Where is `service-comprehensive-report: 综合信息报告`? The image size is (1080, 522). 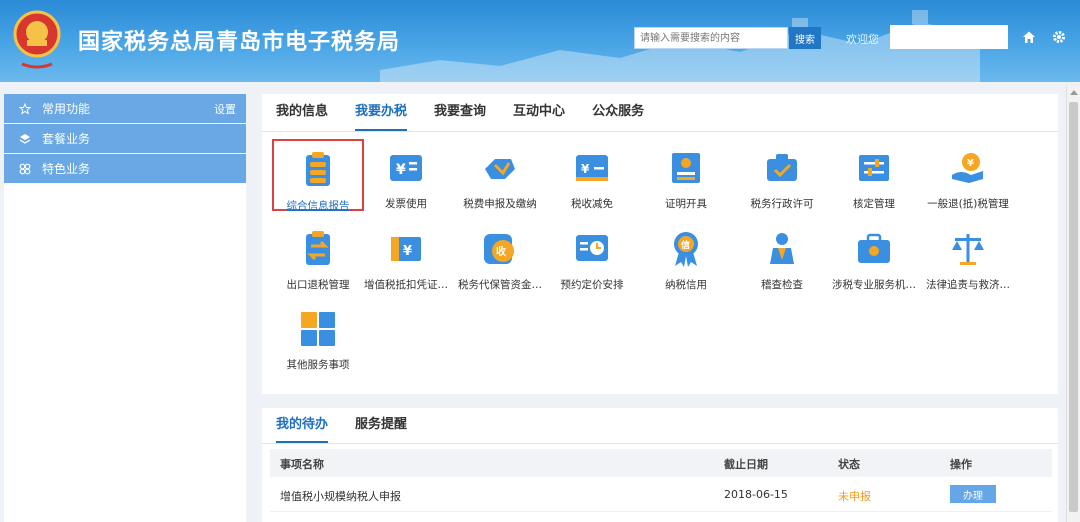
service-comprehensive-report: 综合信息报告 is located at coordinates (318, 175).